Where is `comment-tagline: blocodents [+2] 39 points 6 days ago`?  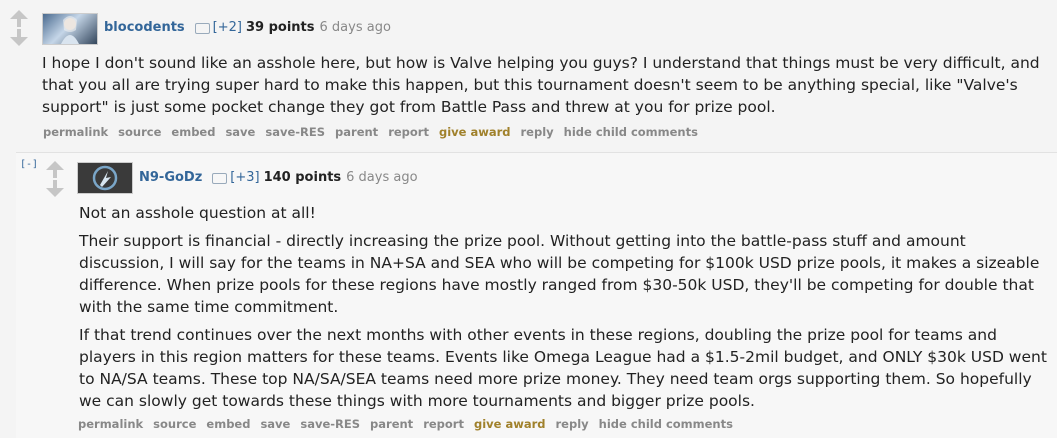
comment-tagline: blocodents [+2] 39 points 6 days ago is located at coordinates (247, 27).